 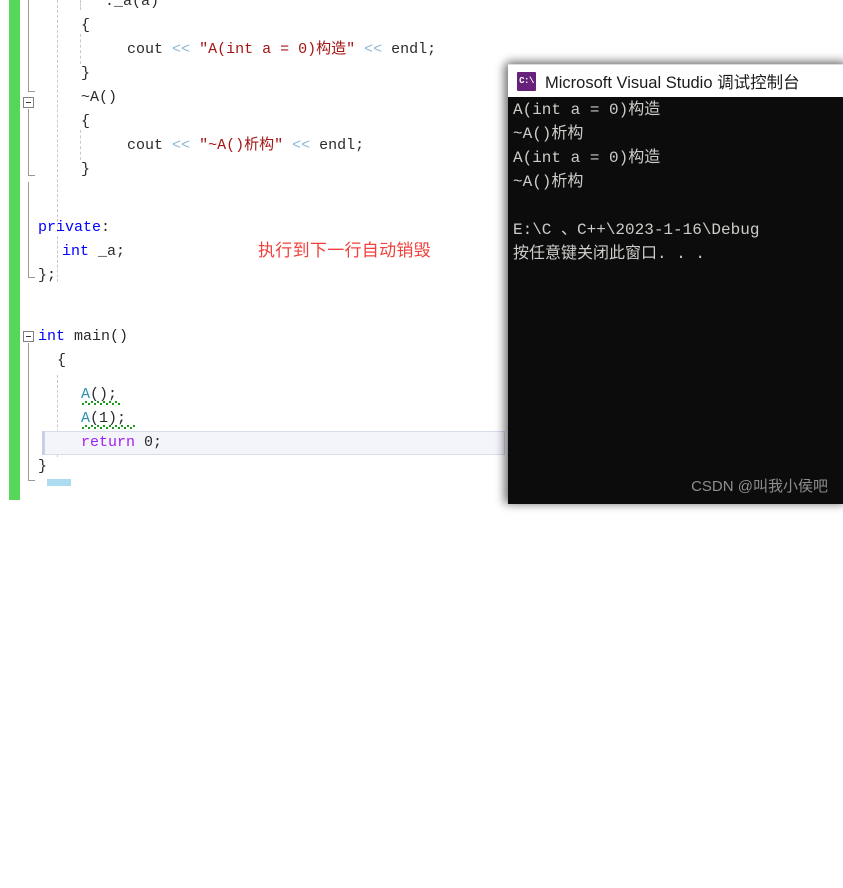 I want to click on code-line-private: private:, so click(x=74, y=228).